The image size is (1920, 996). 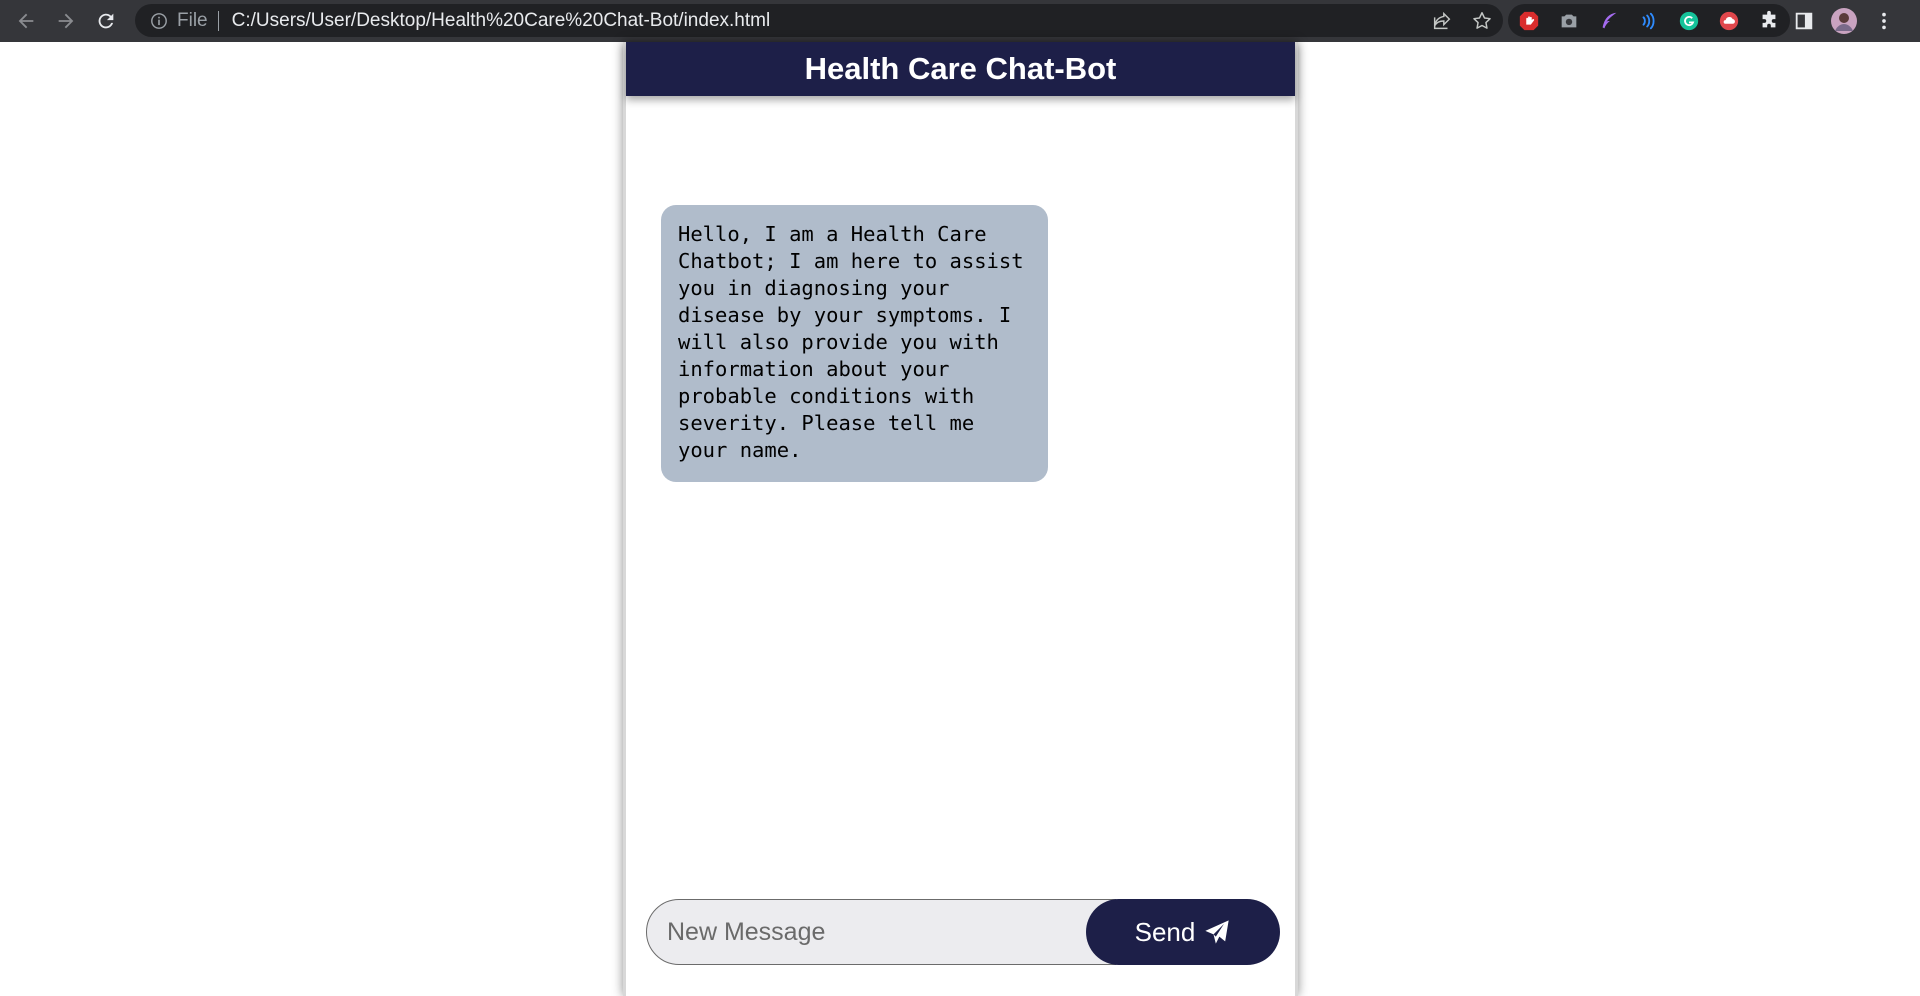 I want to click on side-panel-icon, so click(x=1804, y=21).